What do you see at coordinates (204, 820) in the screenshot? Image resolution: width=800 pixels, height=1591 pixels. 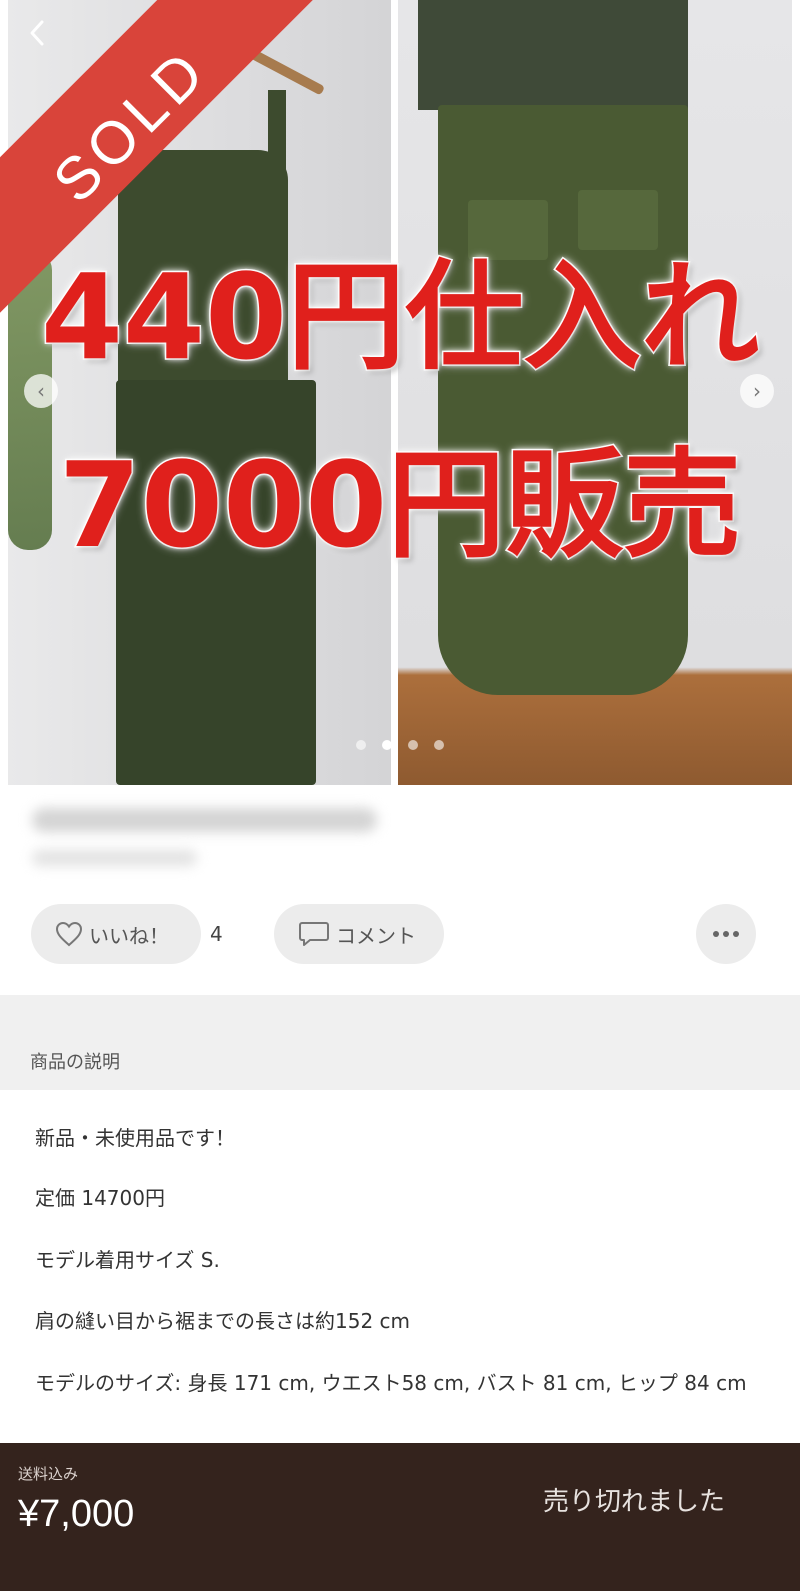 I see `product-title-blurred` at bounding box center [204, 820].